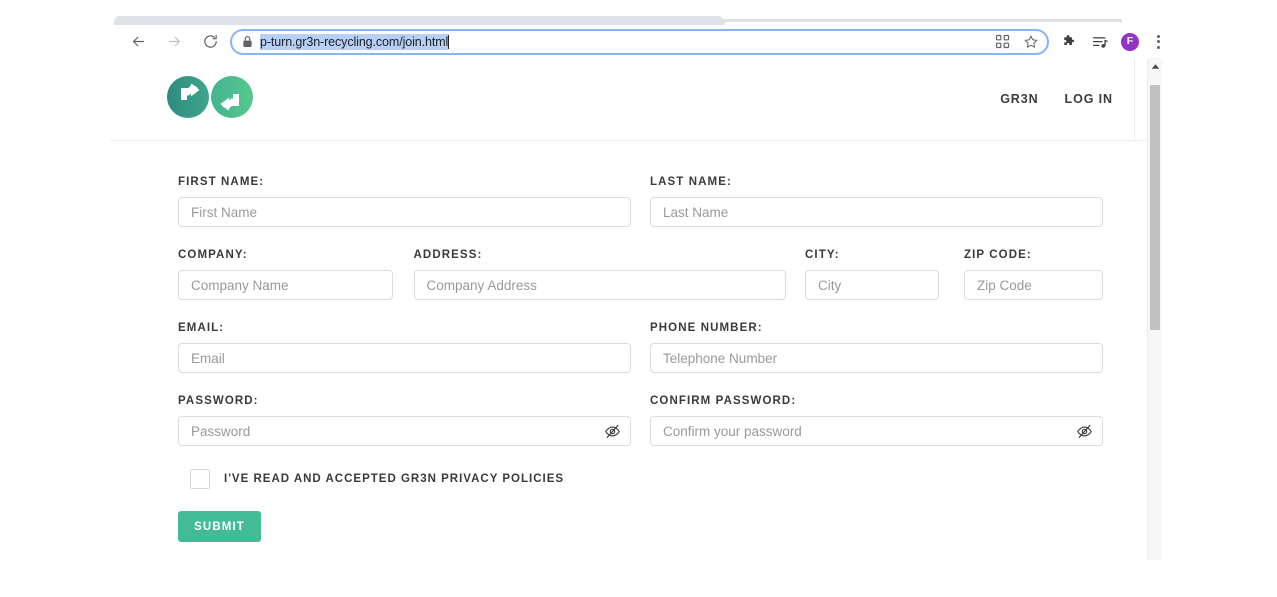 The image size is (1277, 597). What do you see at coordinates (200, 479) in the screenshot?
I see `privacy-consent-checkbox` at bounding box center [200, 479].